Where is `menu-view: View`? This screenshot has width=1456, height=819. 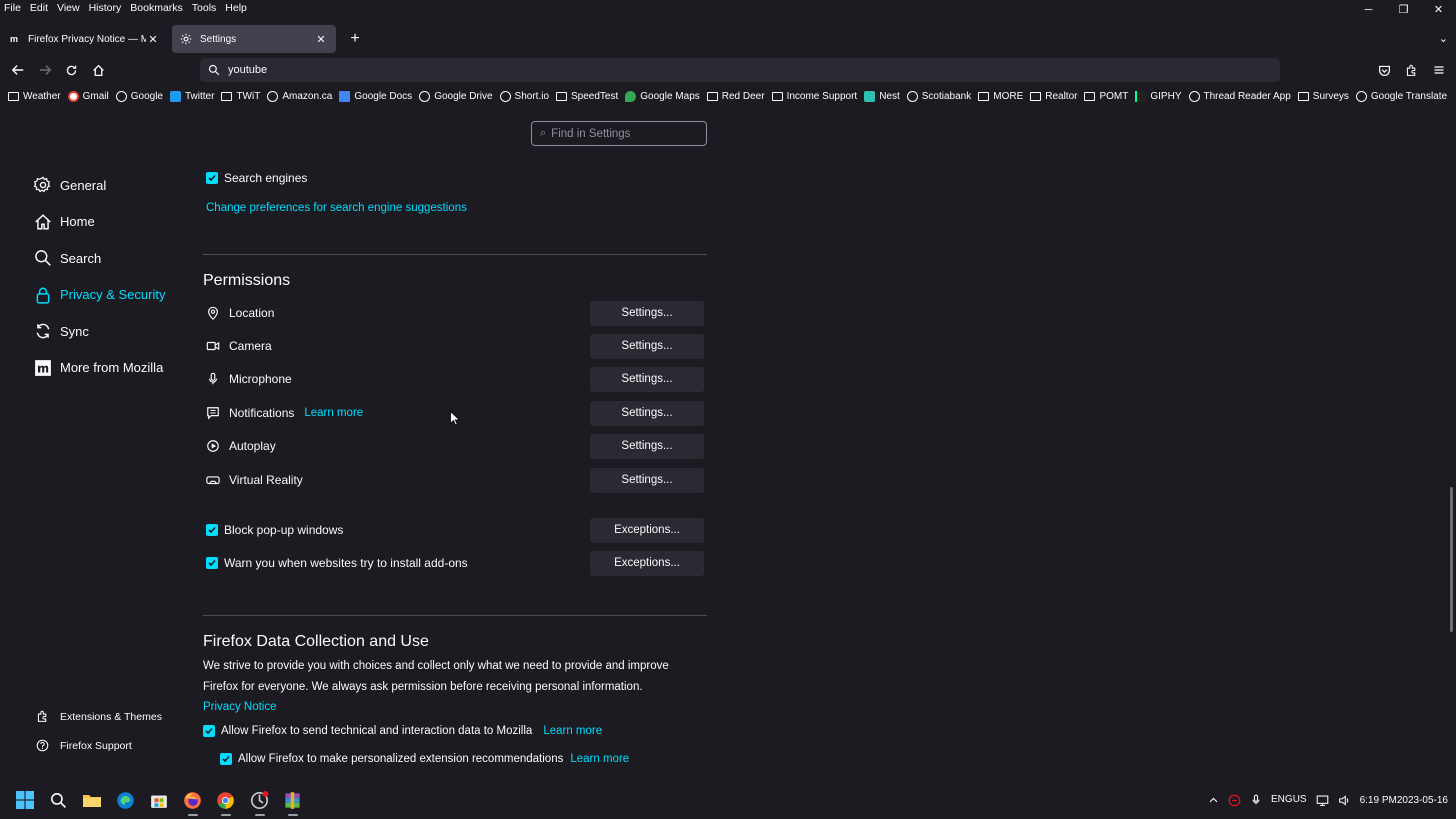 menu-view: View is located at coordinates (68, 8).